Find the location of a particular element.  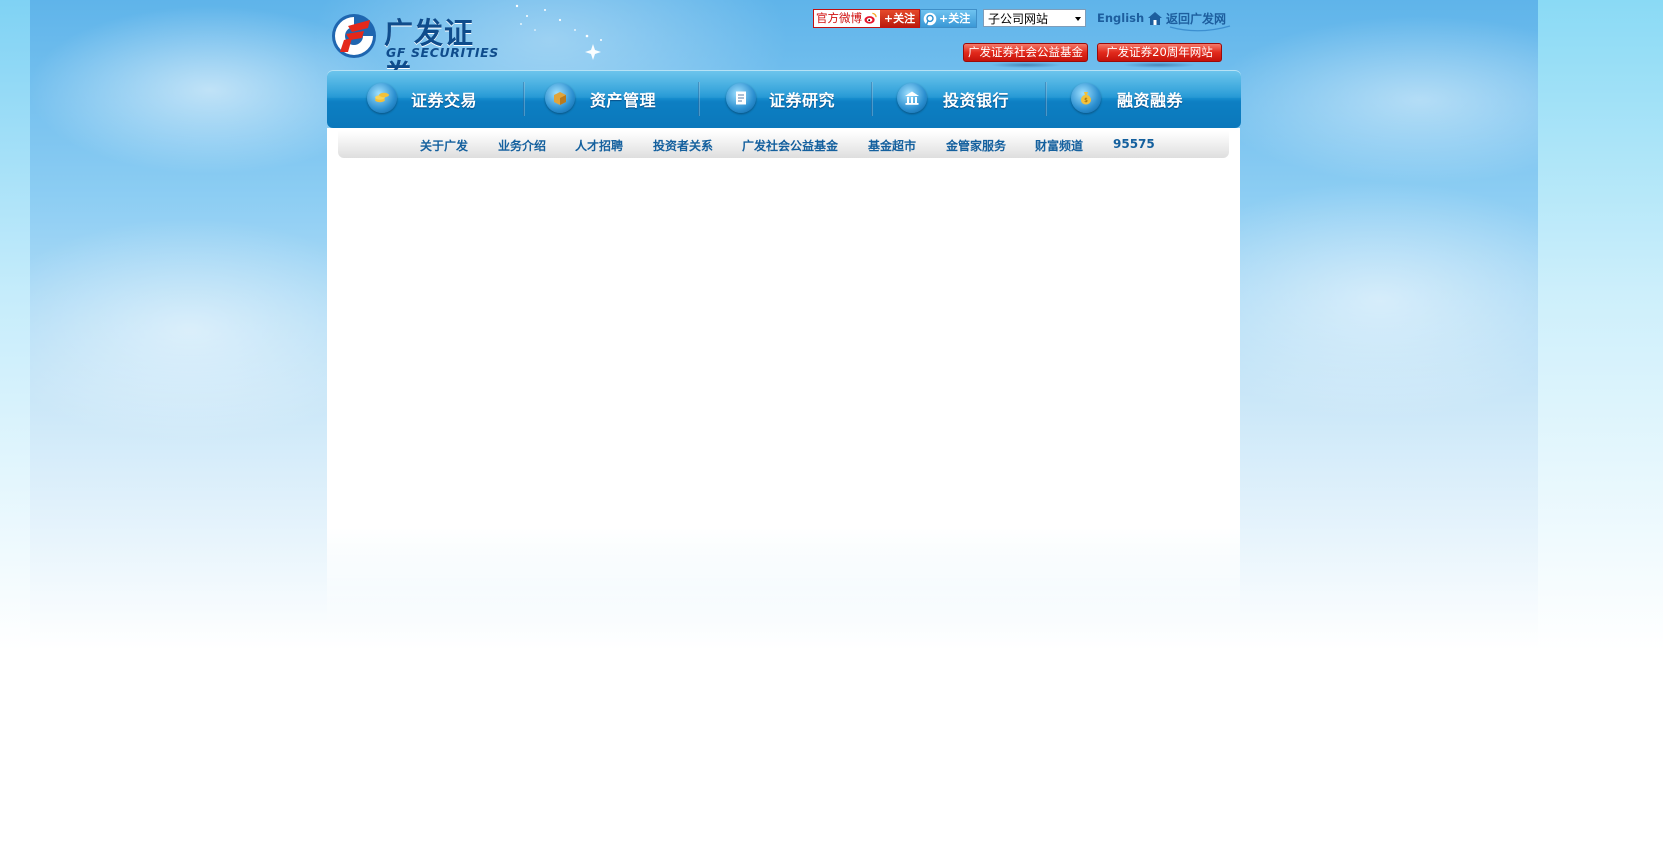

subsite-select-value: 子公司网站 is located at coordinates (1018, 19).